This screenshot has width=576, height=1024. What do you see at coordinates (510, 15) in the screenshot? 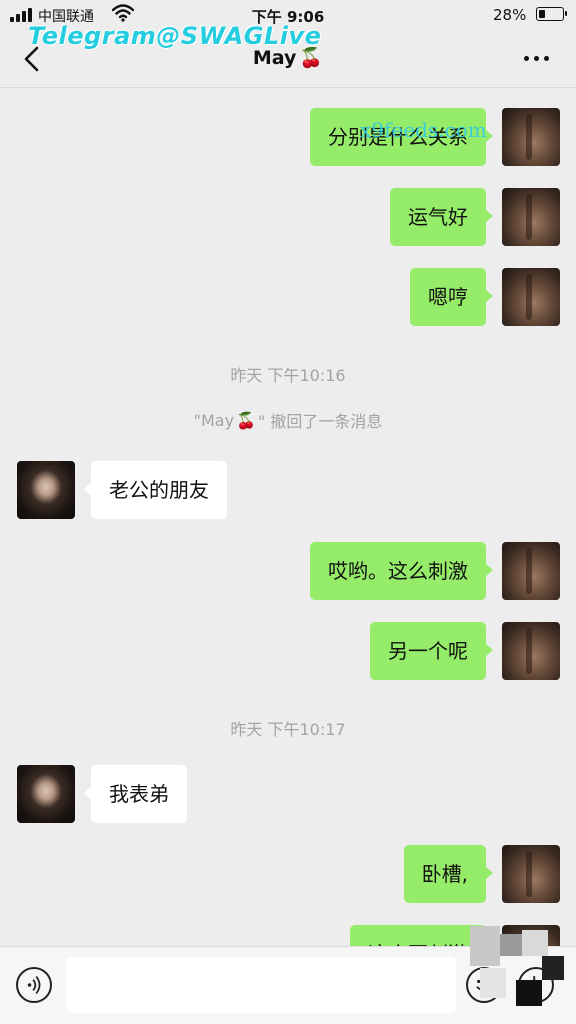
I see `battery-percent: 28%` at bounding box center [510, 15].